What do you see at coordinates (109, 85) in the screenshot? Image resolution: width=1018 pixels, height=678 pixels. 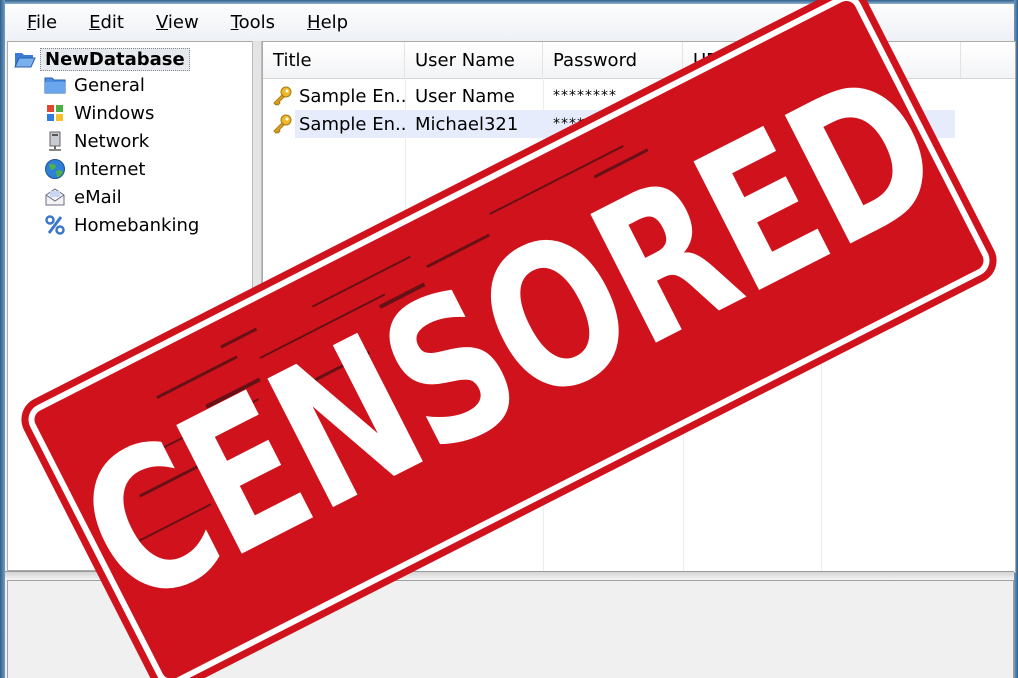 I see `tree-item-general-label: General` at bounding box center [109, 85].